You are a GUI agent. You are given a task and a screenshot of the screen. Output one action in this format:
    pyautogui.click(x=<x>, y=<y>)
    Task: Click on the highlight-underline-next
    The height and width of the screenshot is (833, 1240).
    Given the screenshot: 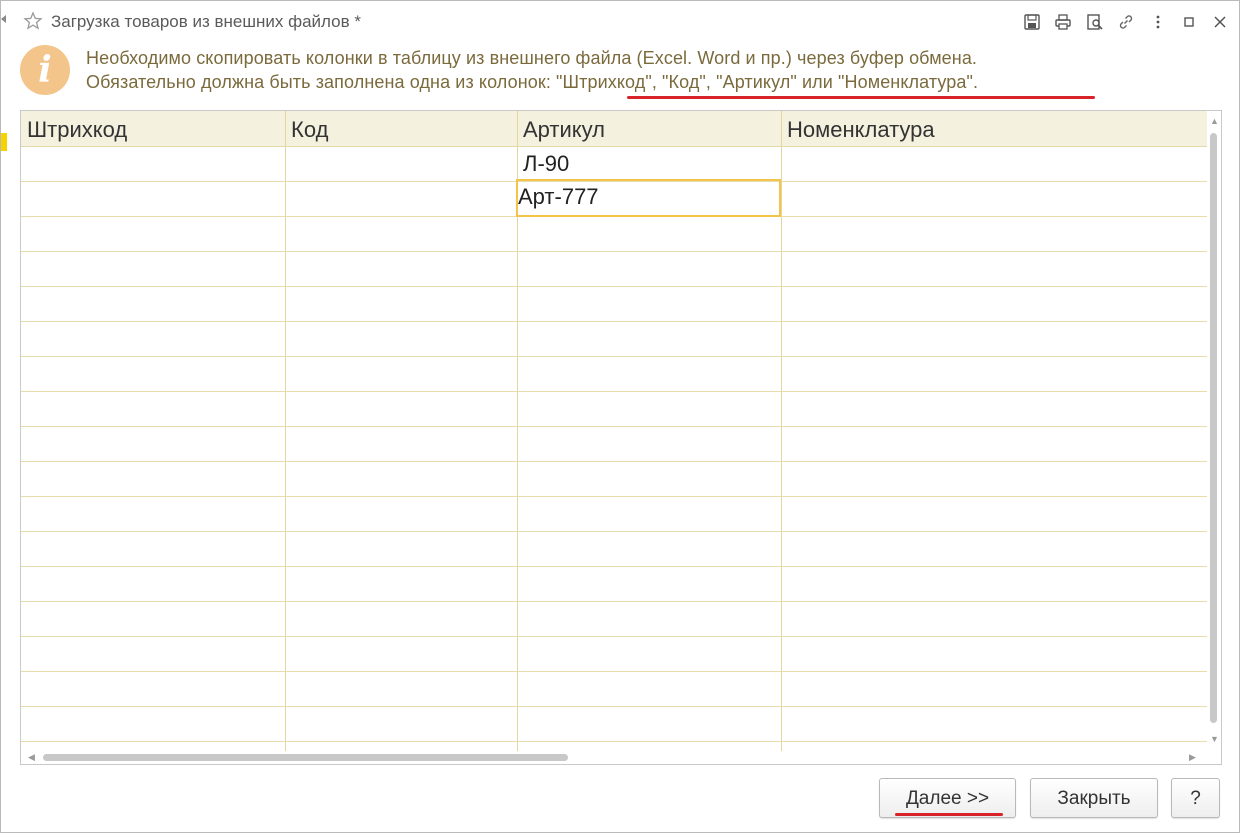 What is the action you would take?
    pyautogui.click(x=949, y=814)
    